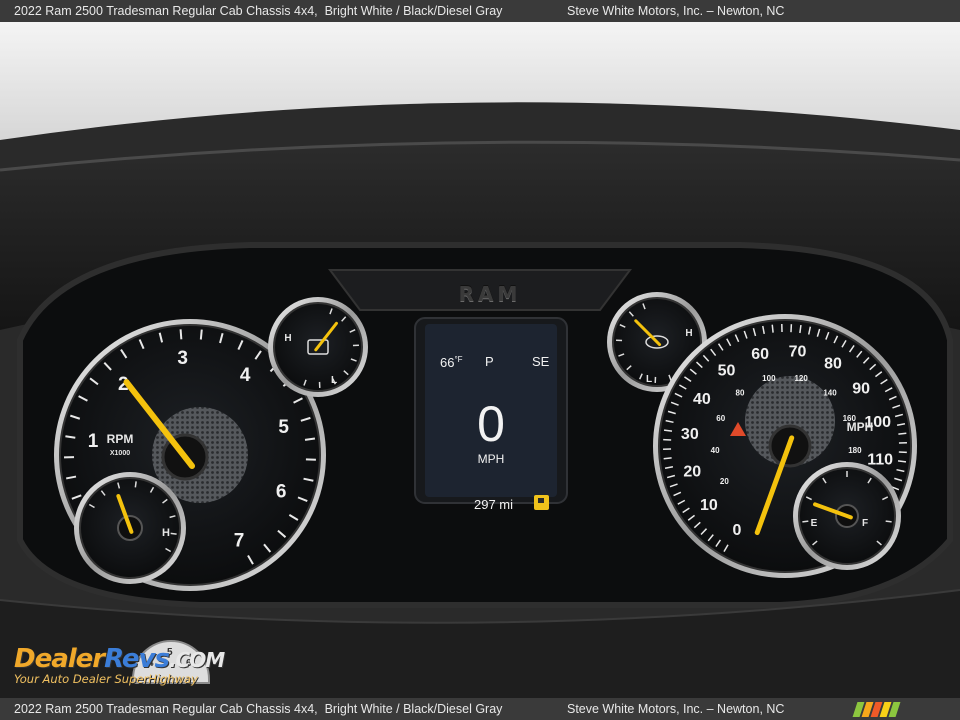  Describe the element at coordinates (692, 472) in the screenshot. I see `speed-number-2: 20` at that location.